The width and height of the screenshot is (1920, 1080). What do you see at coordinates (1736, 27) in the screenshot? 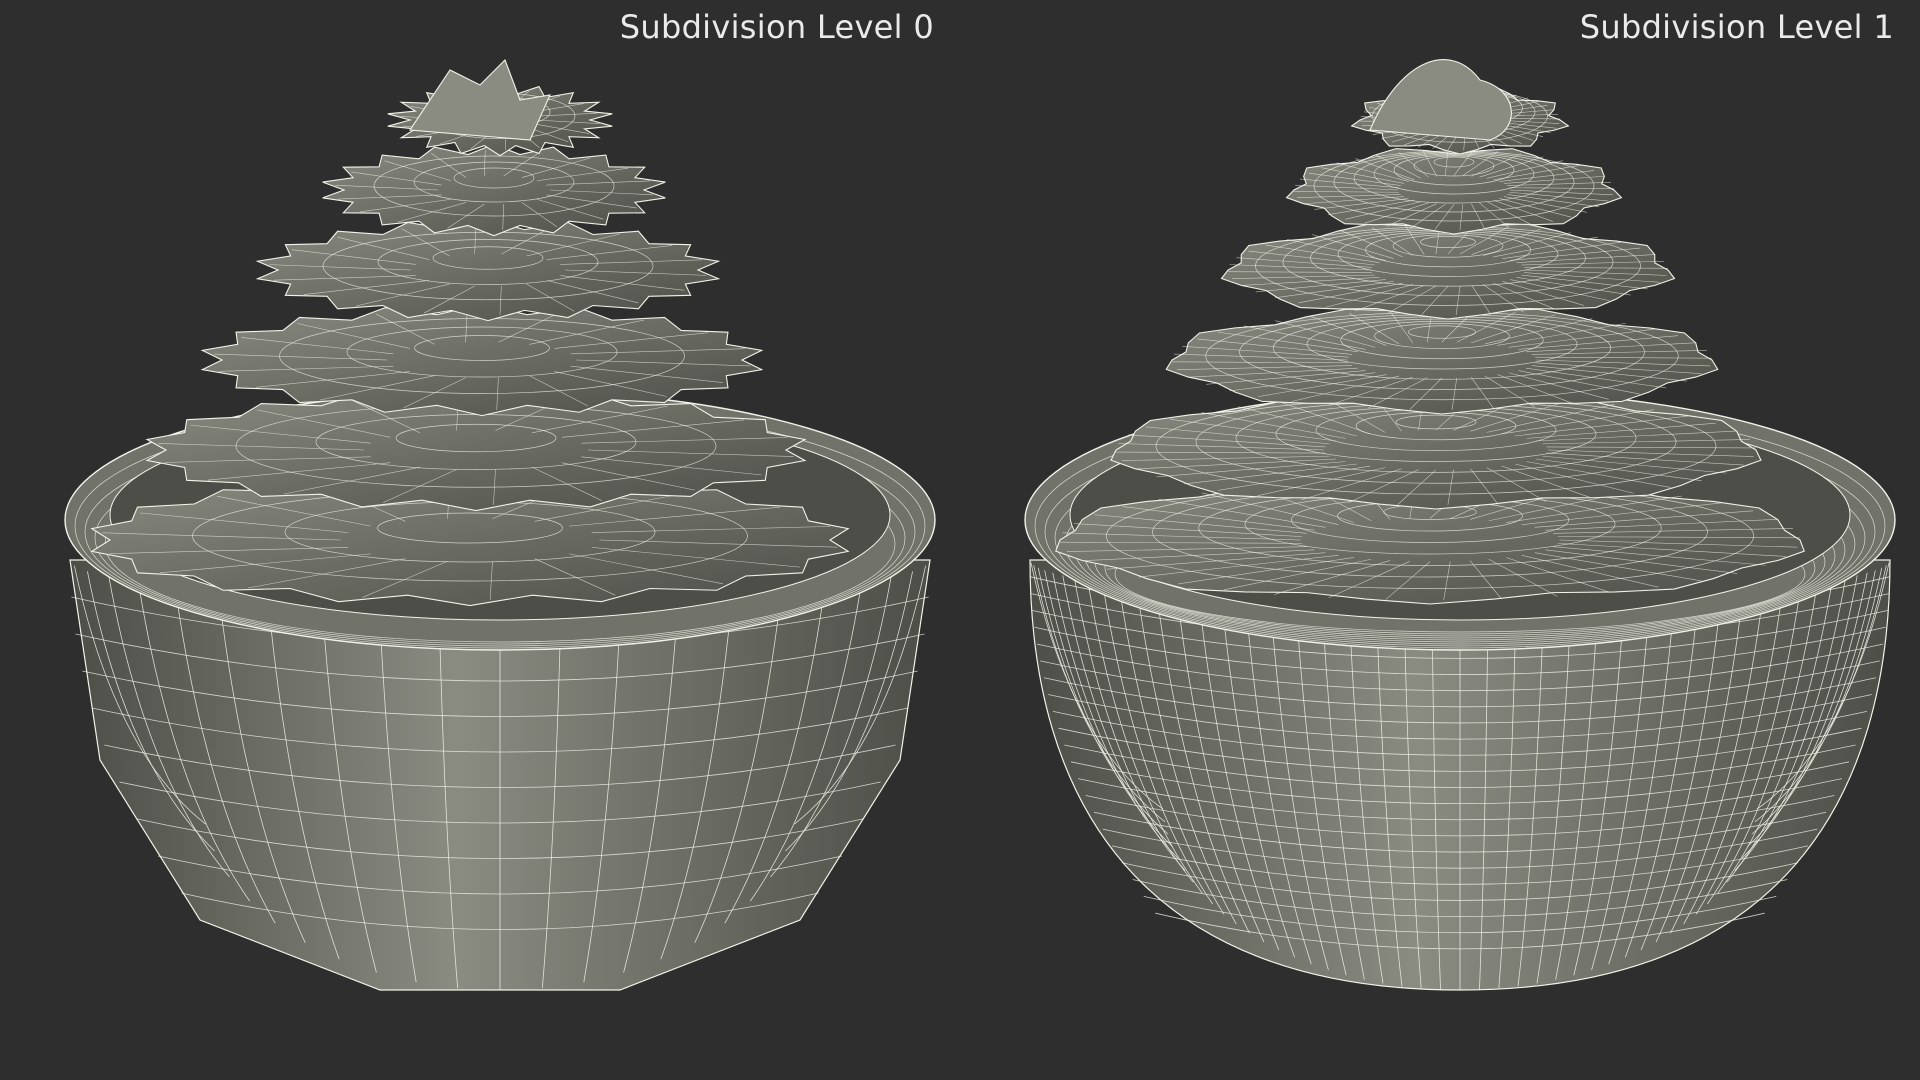
I see `panel-title-level-1: Subdivision Level 1` at bounding box center [1736, 27].